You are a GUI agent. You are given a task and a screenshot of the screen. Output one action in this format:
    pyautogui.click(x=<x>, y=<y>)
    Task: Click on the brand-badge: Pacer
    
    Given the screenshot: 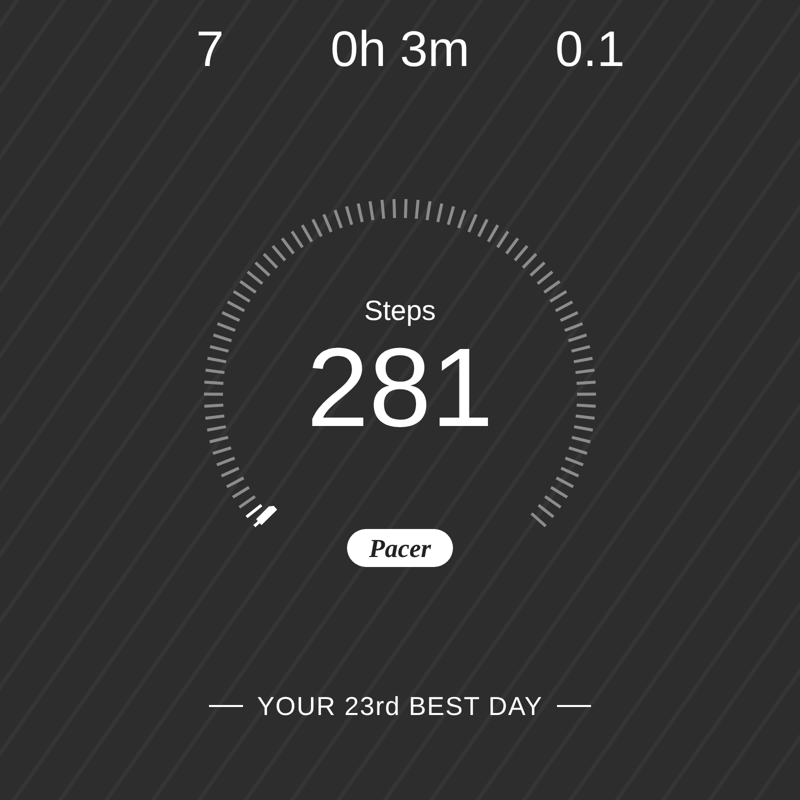 What is the action you would take?
    pyautogui.click(x=400, y=548)
    